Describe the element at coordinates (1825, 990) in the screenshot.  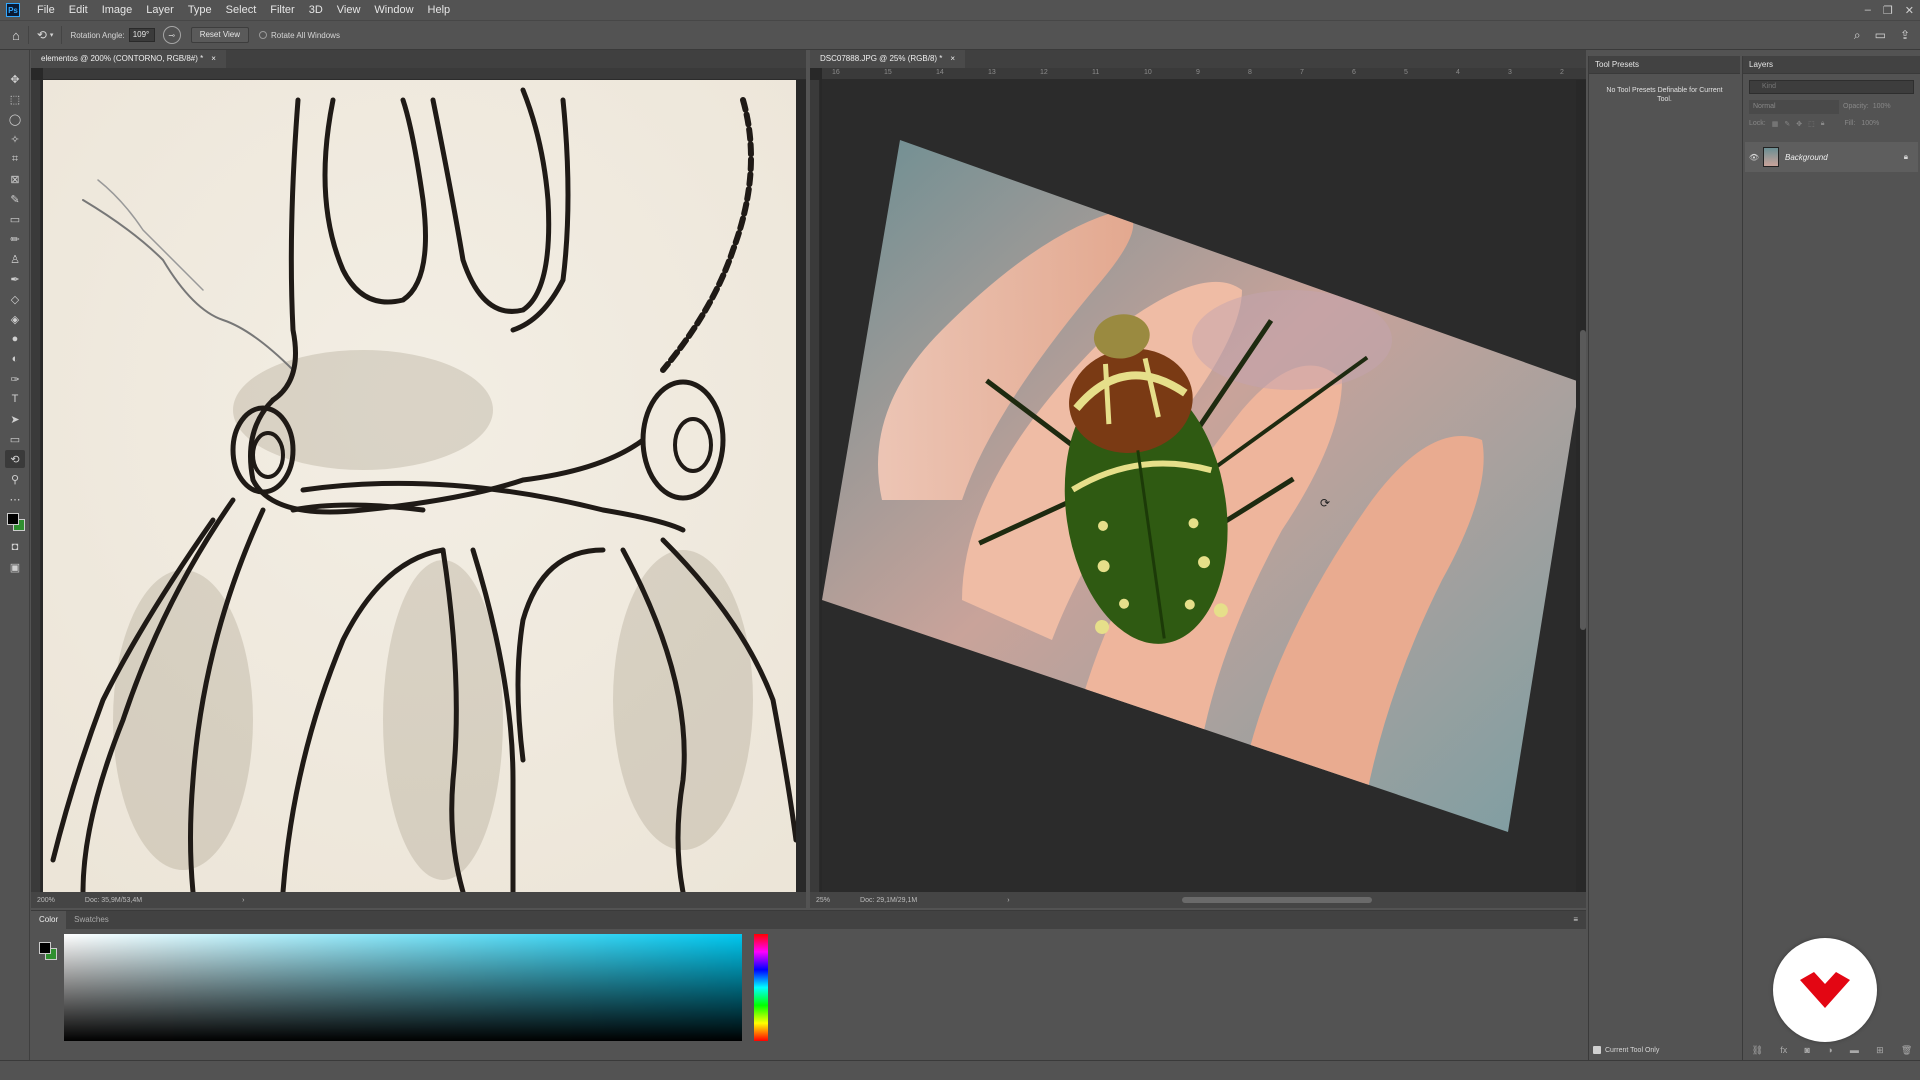
I see `brand-mark-icon` at that location.